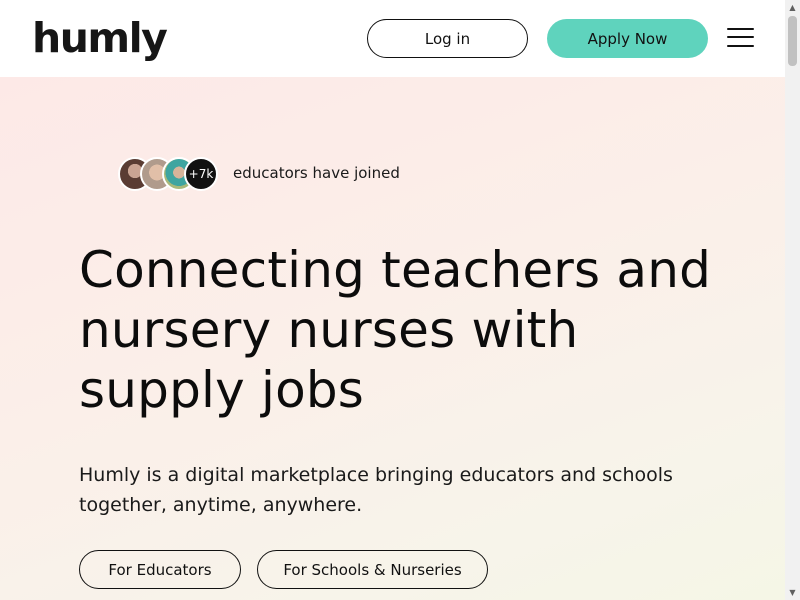  What do you see at coordinates (173, 174) in the screenshot?
I see `educator-avatars: +7k` at bounding box center [173, 174].